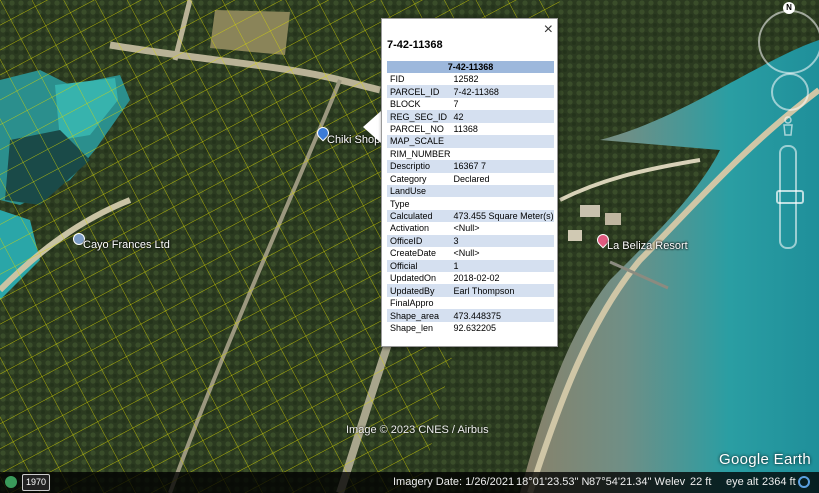 The image size is (819, 493). Describe the element at coordinates (417, 128) in the screenshot. I see `attribute-key: PARCEL_NO` at that location.